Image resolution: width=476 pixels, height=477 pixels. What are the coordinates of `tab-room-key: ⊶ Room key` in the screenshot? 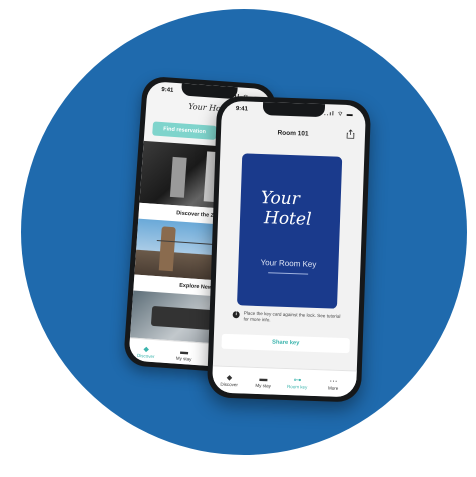 It's located at (297, 382).